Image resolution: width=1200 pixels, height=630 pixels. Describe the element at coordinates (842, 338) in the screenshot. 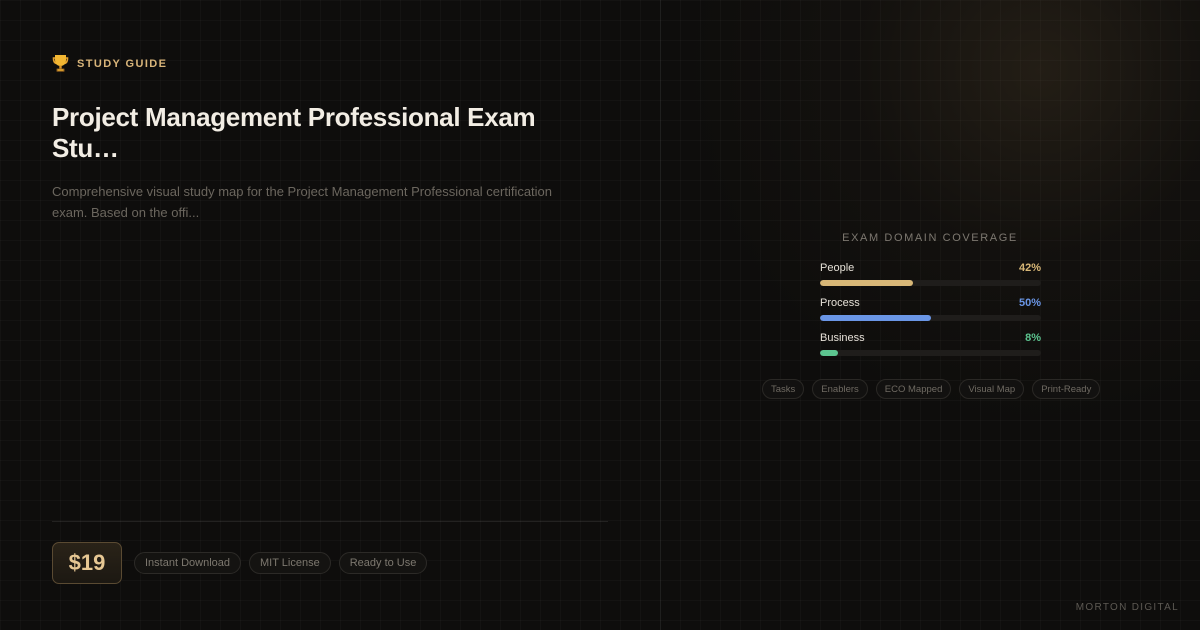

I see `domain-name: Business` at that location.